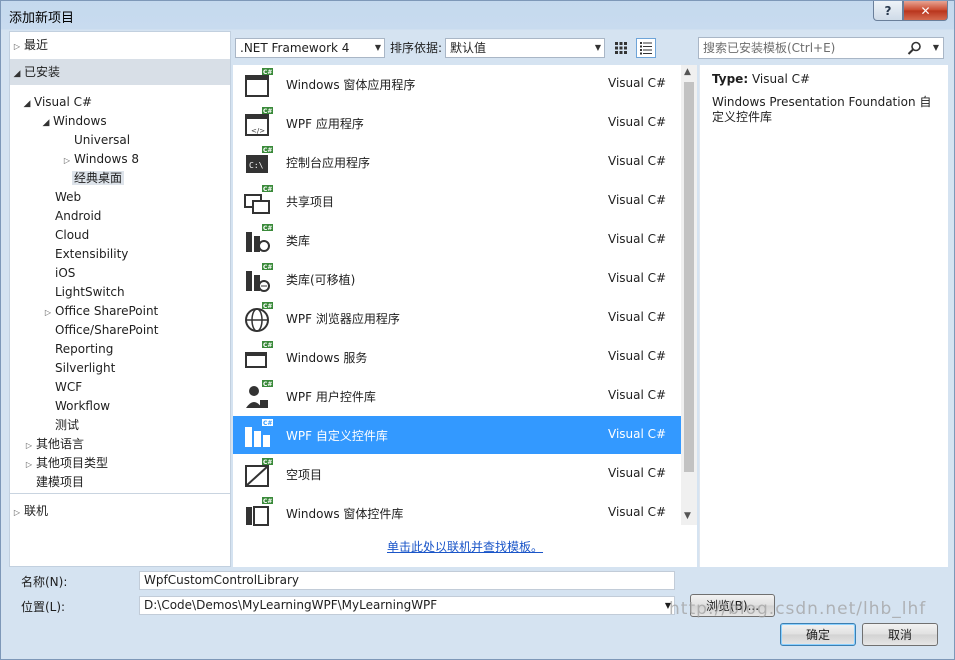 The image size is (955, 660). I want to click on tree-item-wcf: WCF, so click(68, 387).